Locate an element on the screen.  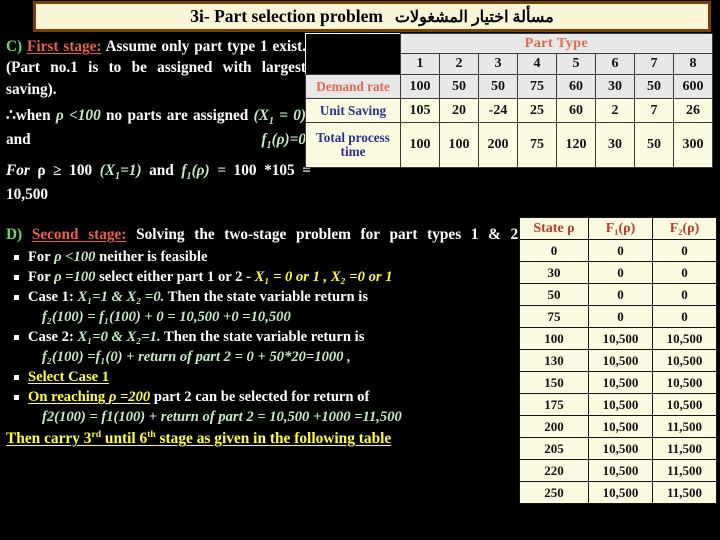
state-rho-value: 205 is located at coordinates (554, 448).